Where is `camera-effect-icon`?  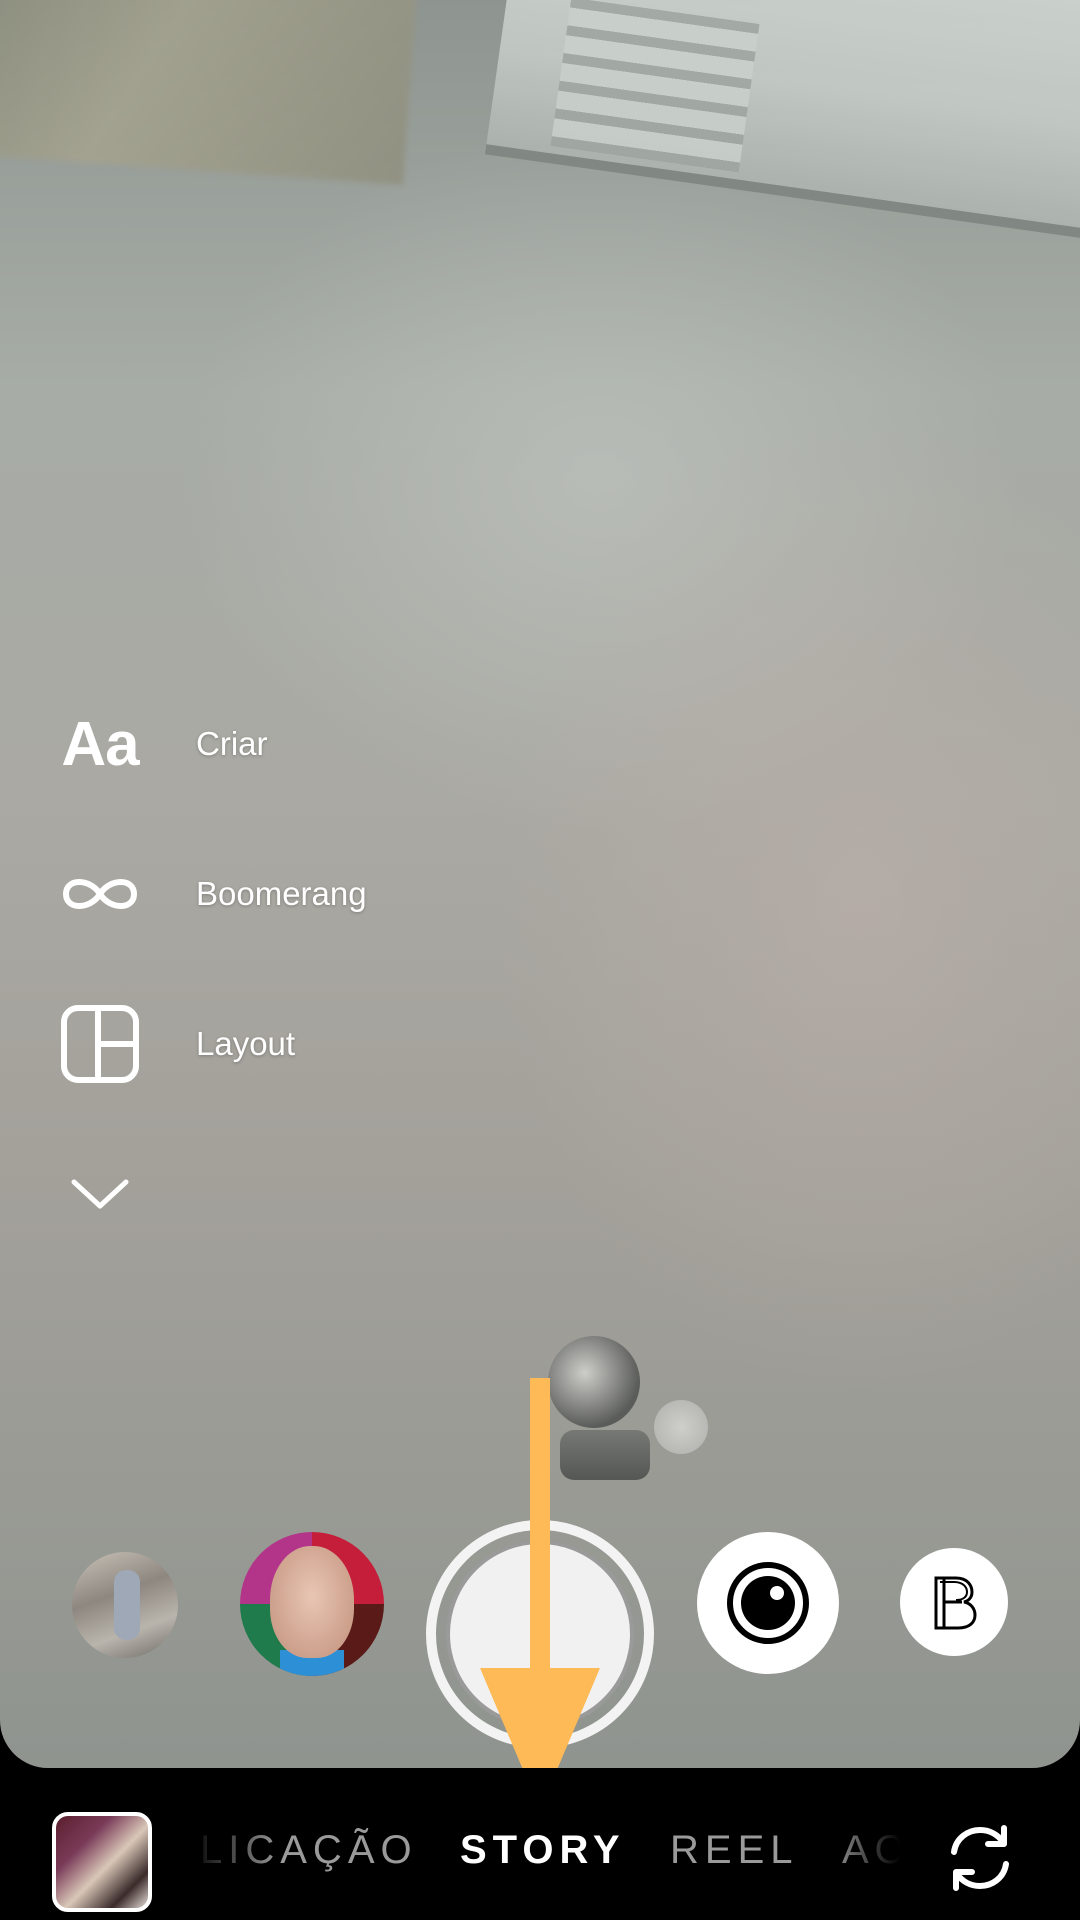 camera-effect-icon is located at coordinates (768, 1603).